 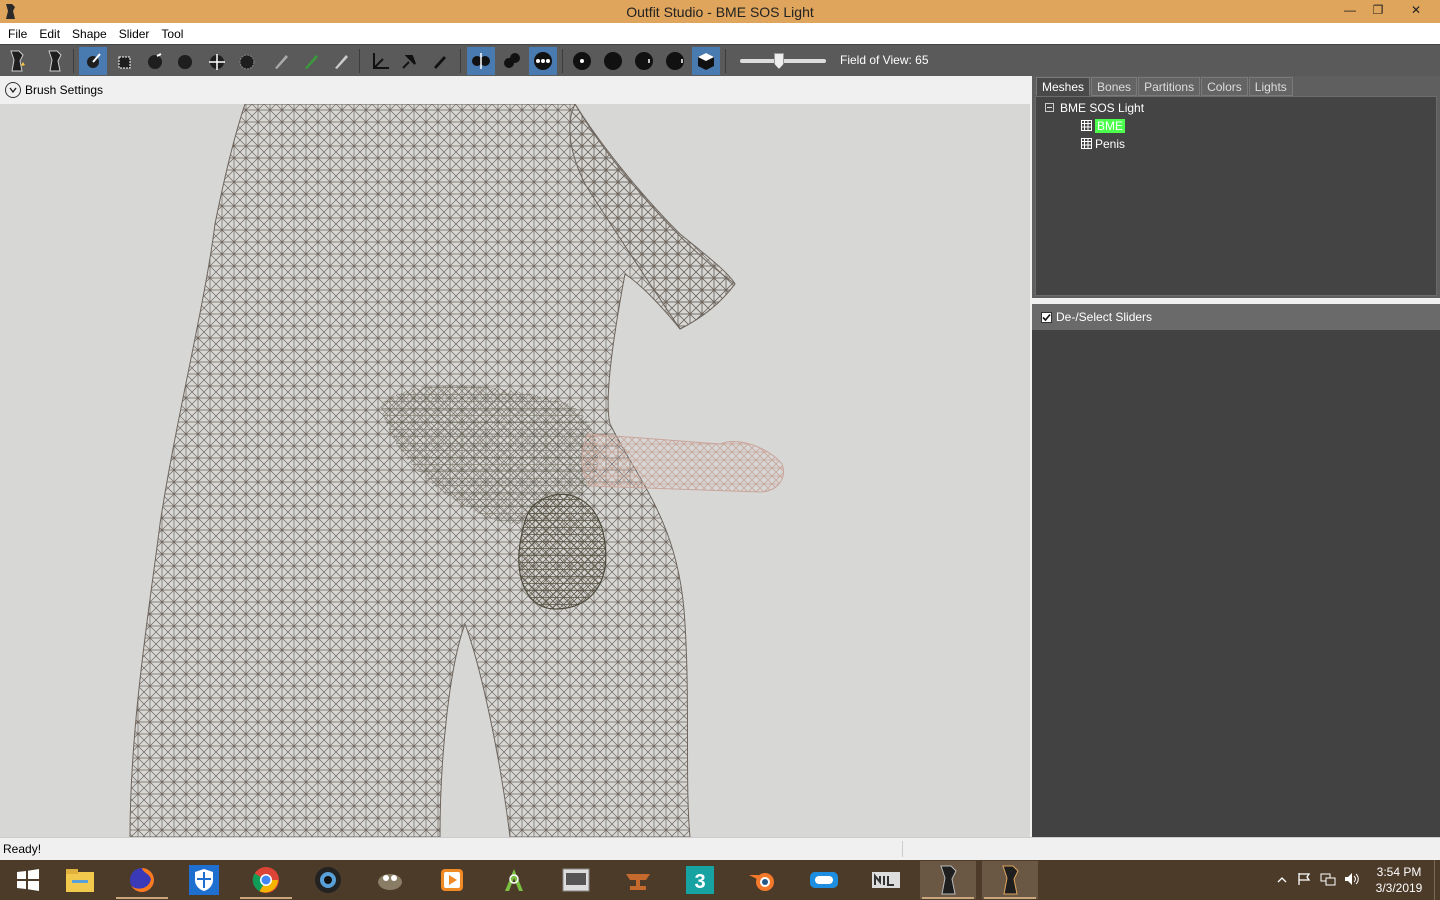 I want to click on load-reference-button, so click(x=55, y=61).